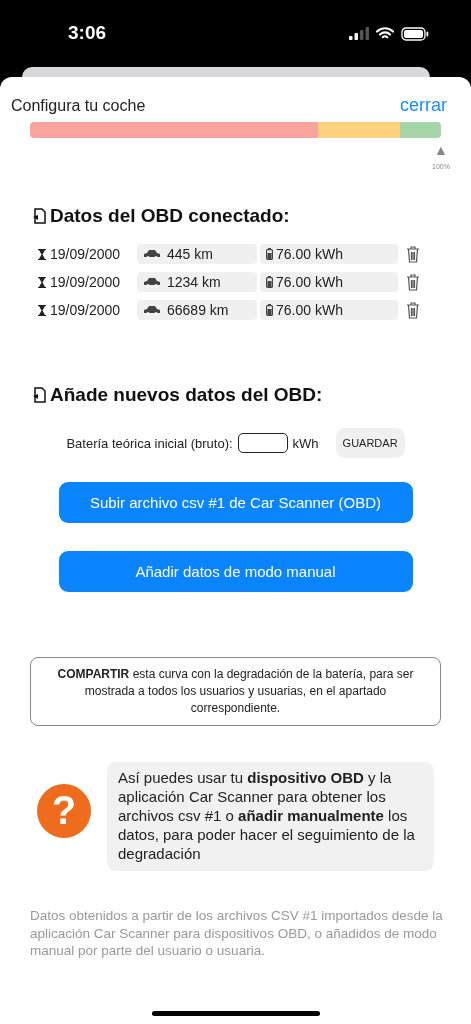 The image size is (471, 1024). Describe the element at coordinates (385, 33) in the screenshot. I see `wifi-icon` at that location.